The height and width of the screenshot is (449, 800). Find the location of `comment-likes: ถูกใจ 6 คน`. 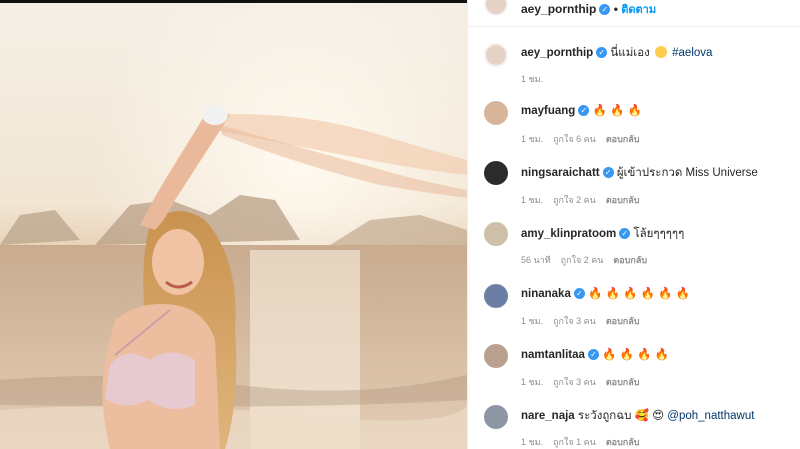

comment-likes: ถูกใจ 6 คน is located at coordinates (574, 139).